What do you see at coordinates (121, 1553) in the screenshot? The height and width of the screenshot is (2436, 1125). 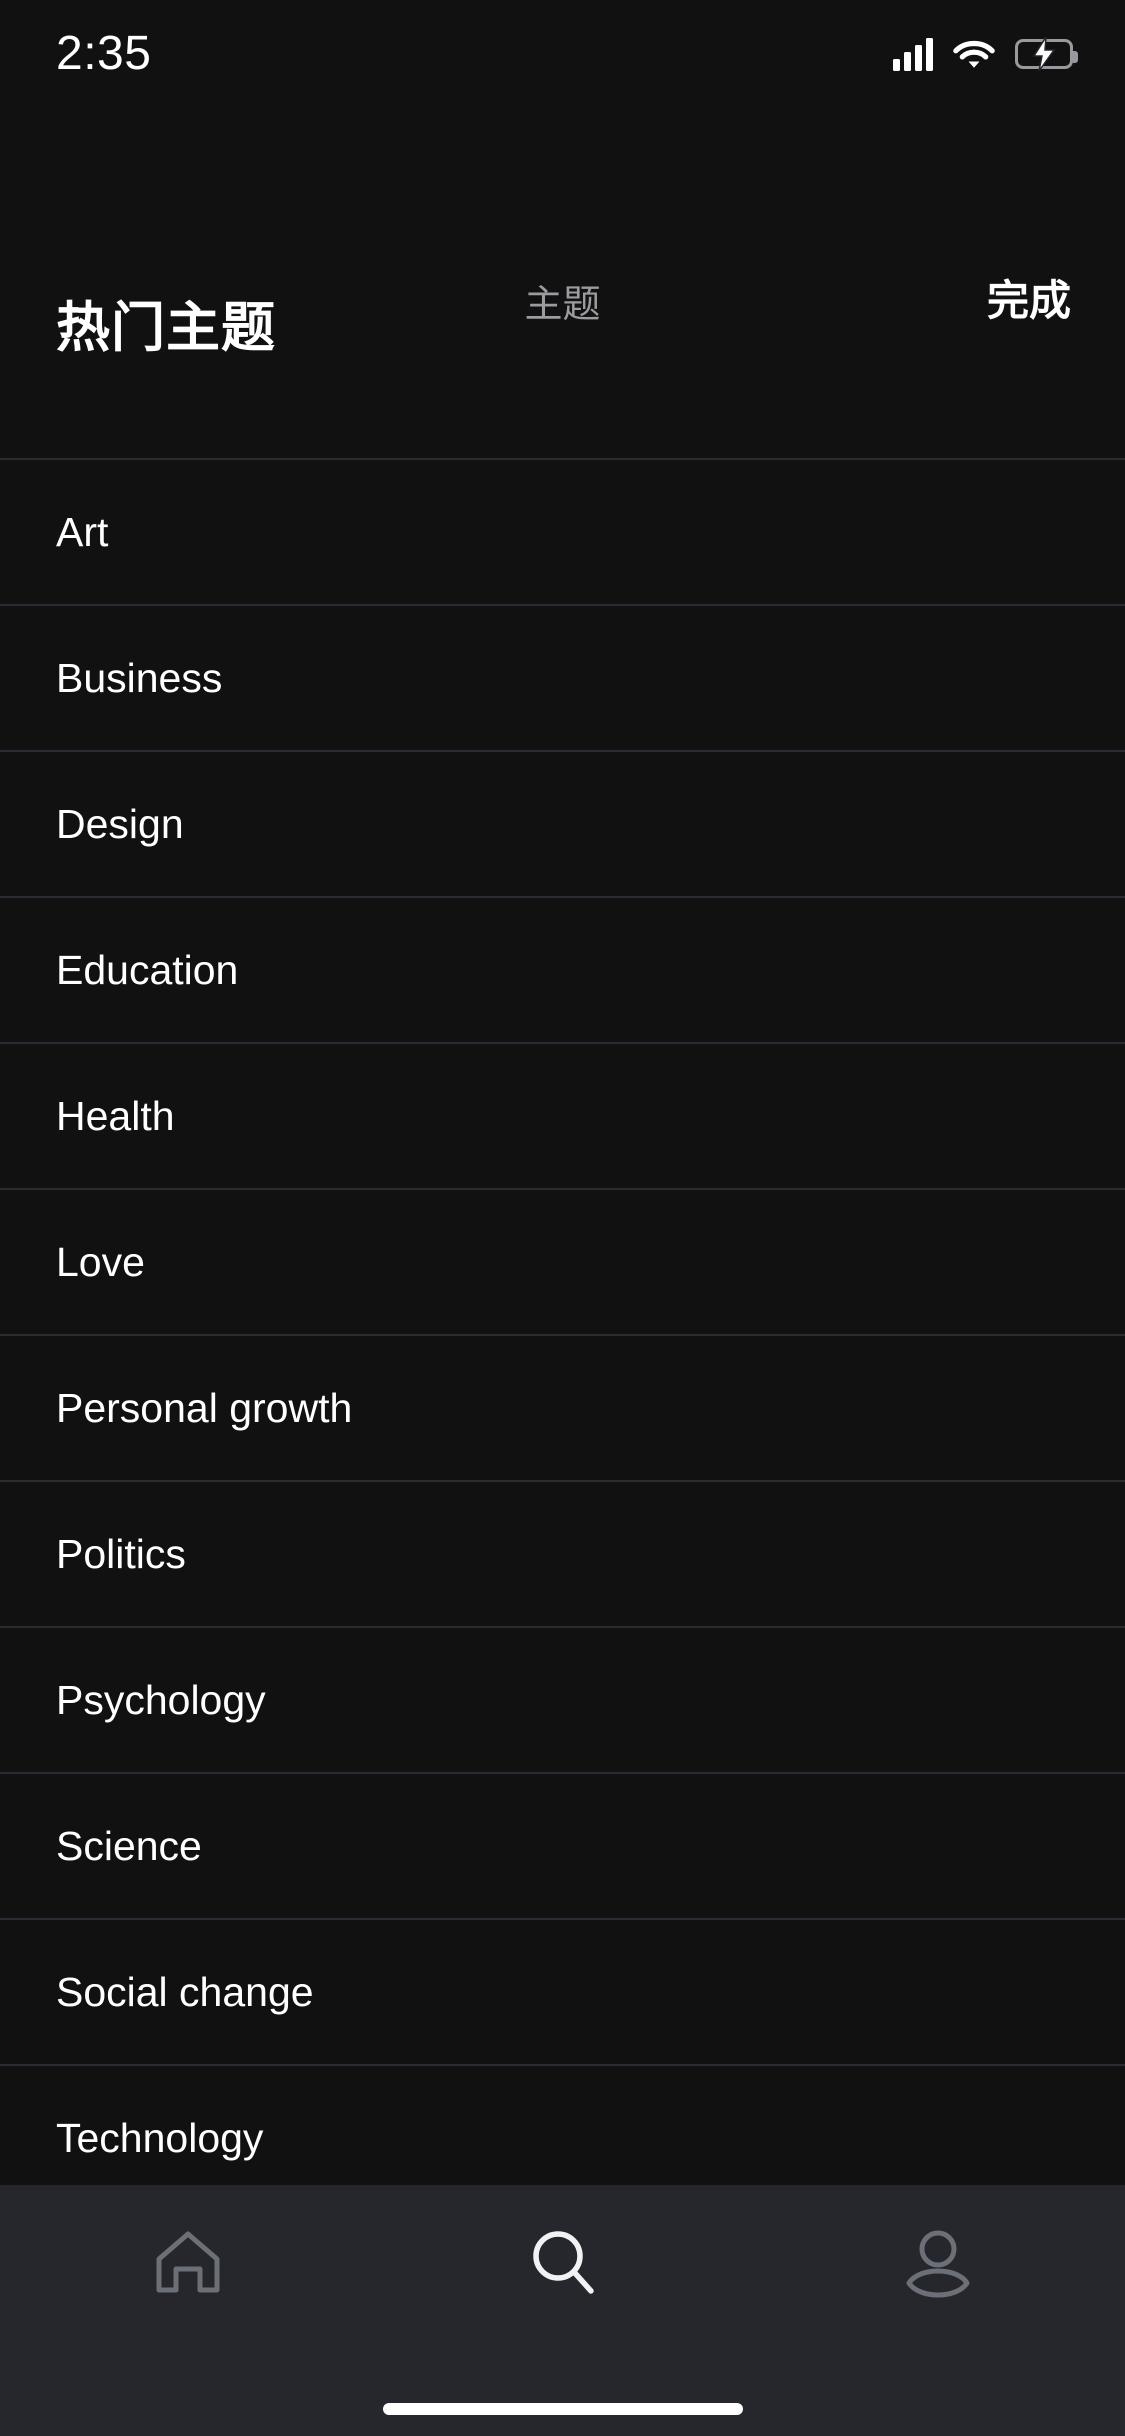 I see `list-item-label: Politics` at bounding box center [121, 1553].